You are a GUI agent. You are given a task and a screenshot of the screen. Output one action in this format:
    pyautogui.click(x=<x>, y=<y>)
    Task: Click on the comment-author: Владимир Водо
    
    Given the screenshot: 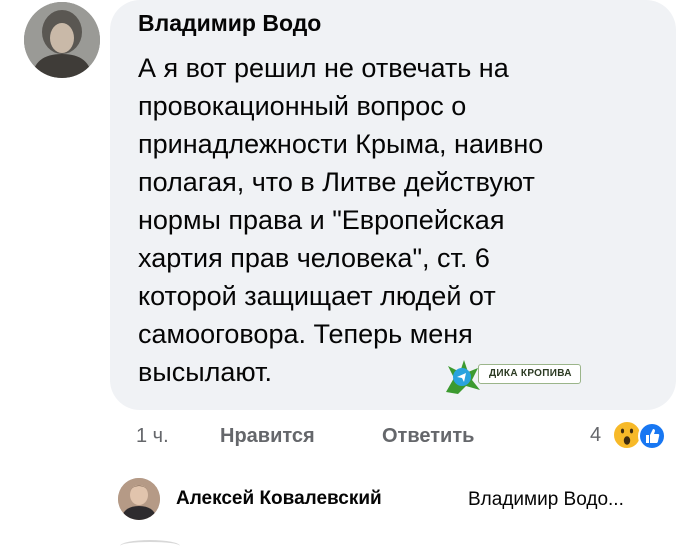 What is the action you would take?
    pyautogui.click(x=229, y=23)
    